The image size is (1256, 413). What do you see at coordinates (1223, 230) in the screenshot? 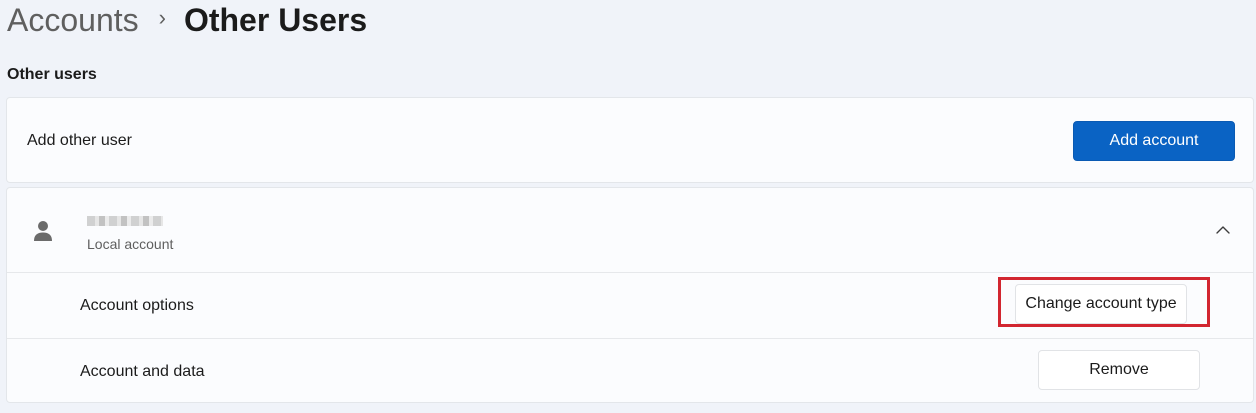
I see `chevron-up-icon` at bounding box center [1223, 230].